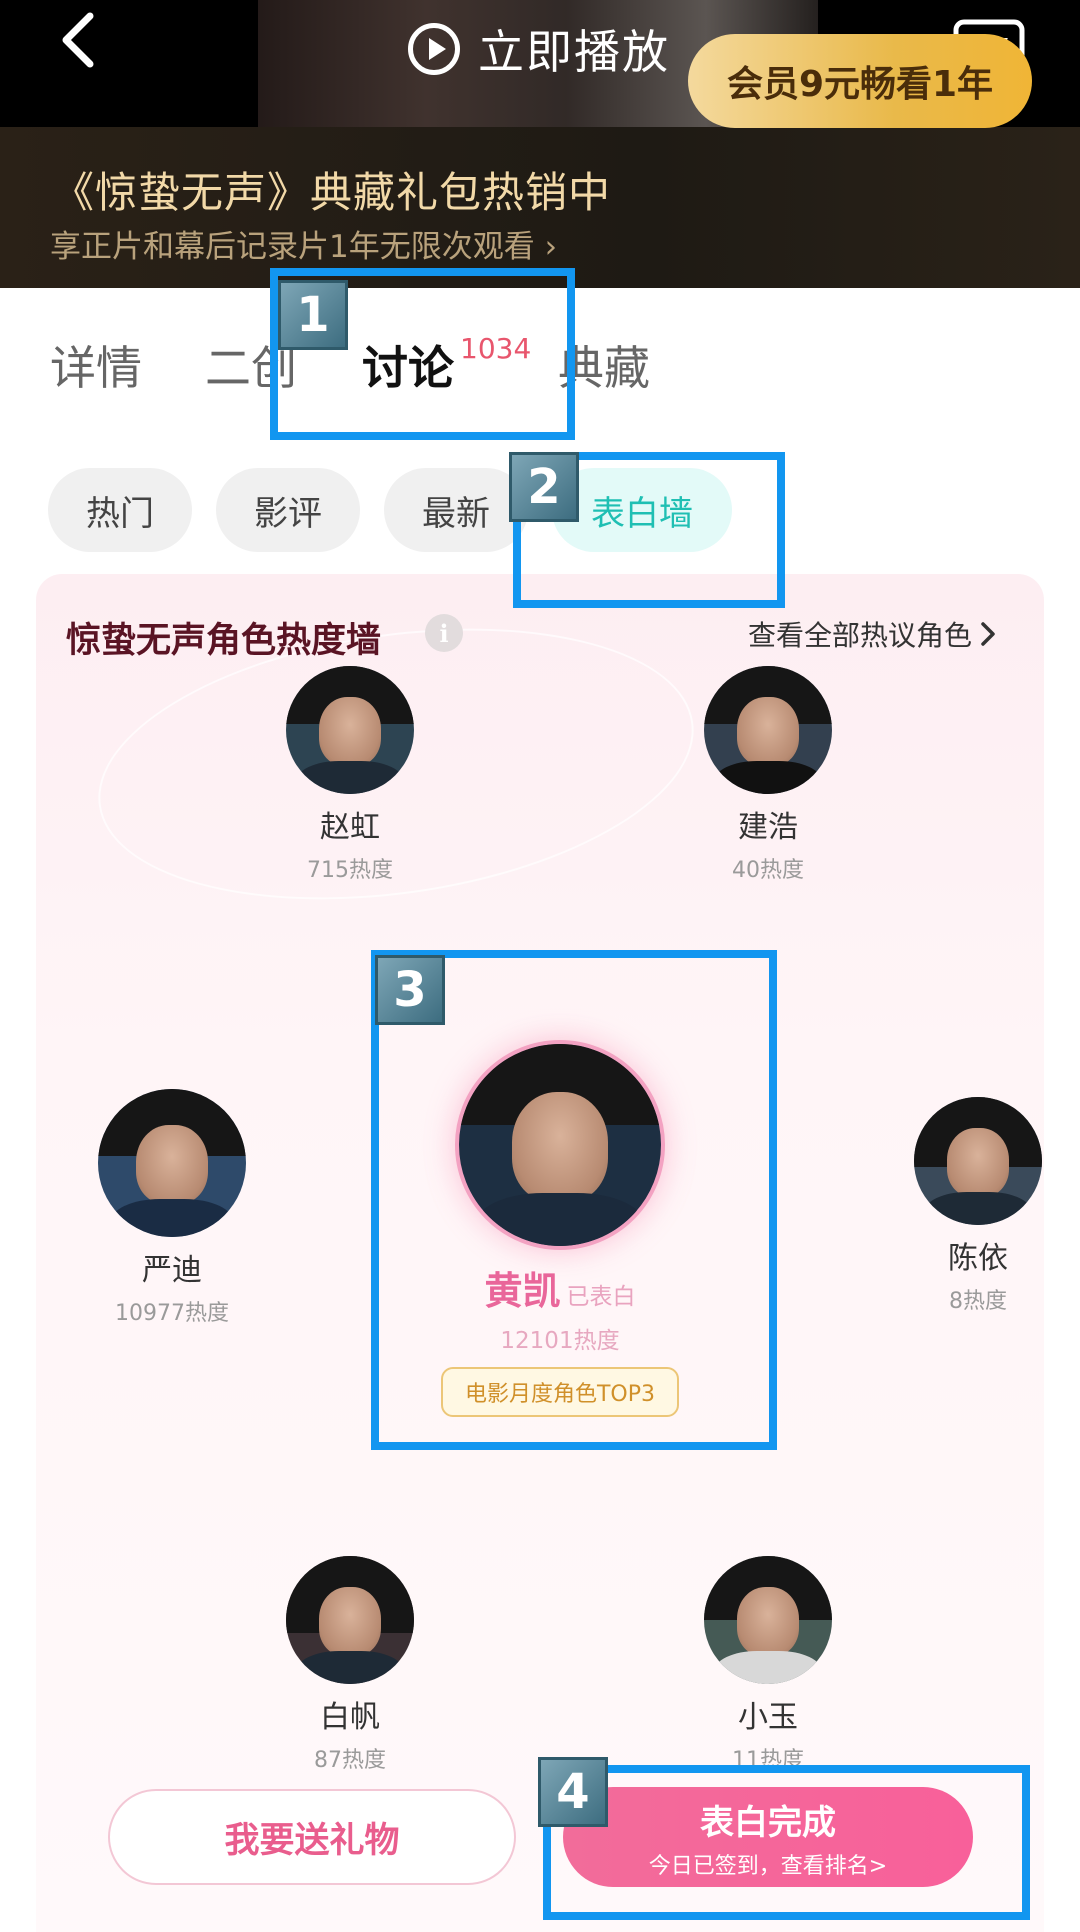 This screenshot has width=1080, height=1932. I want to click on vip-promo-banner: 《惊蛰无声》典藏礼包热销中 享正片和幕后记录片1年无限次观看 ›, so click(540, 207).